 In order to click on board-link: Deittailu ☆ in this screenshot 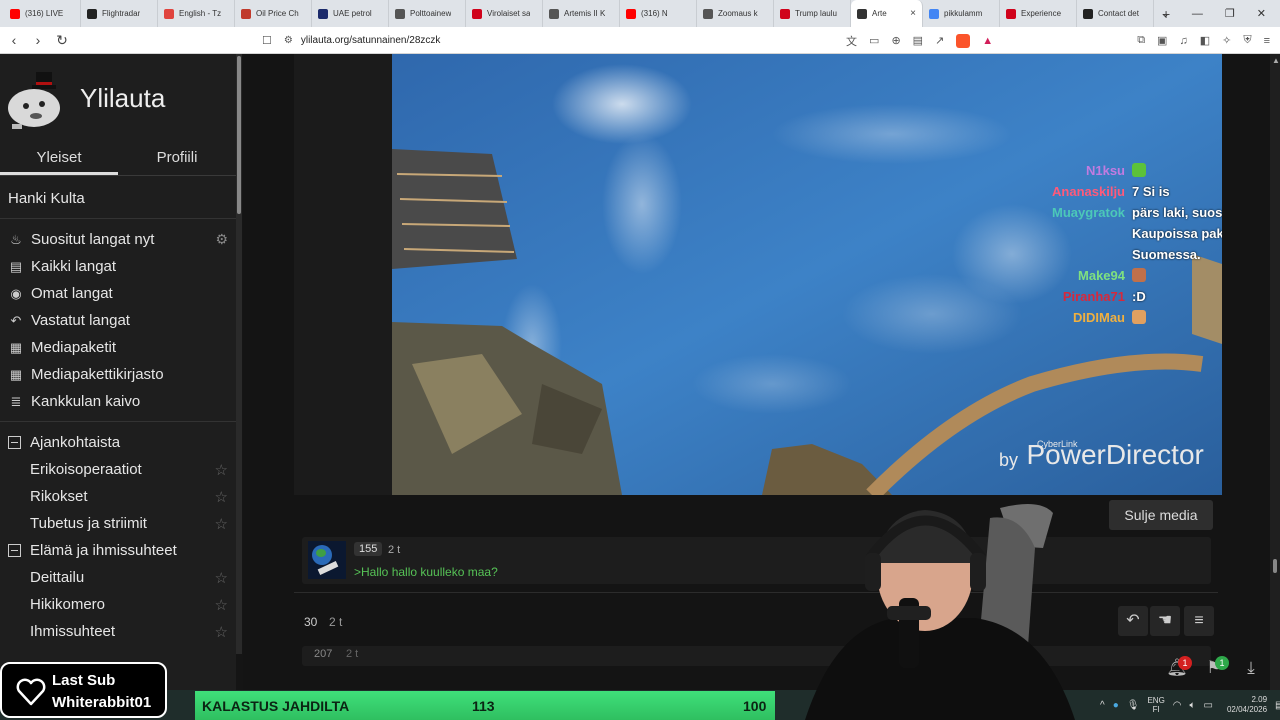, I will do `click(118, 577)`.